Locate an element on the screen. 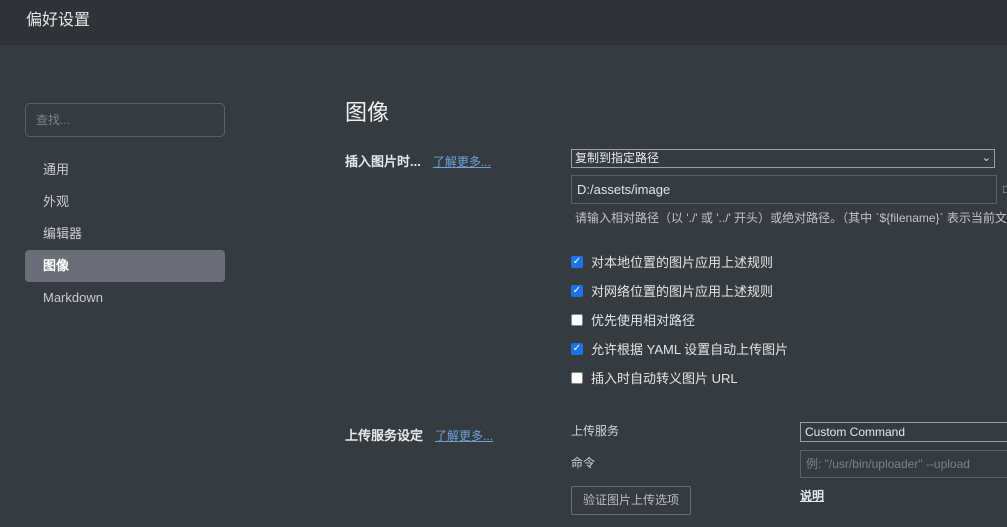 This screenshot has width=1007, height=527. checkbox-row-escape-url: 插入时自动转义图片 URL is located at coordinates (679, 377).